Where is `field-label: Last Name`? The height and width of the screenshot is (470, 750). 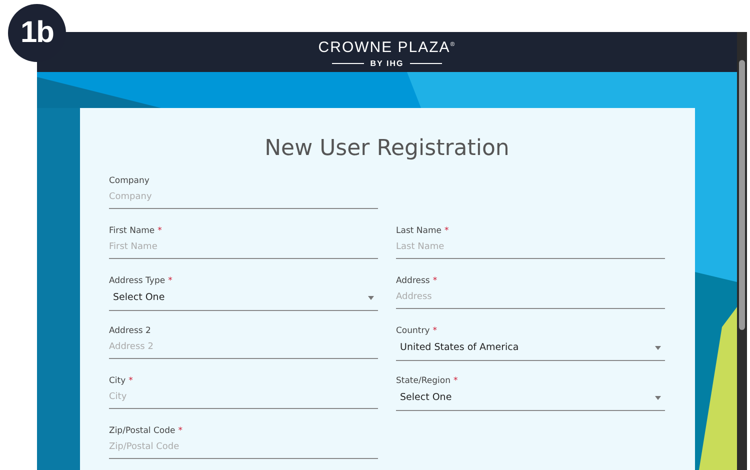
field-label: Last Name is located at coordinates (419, 231).